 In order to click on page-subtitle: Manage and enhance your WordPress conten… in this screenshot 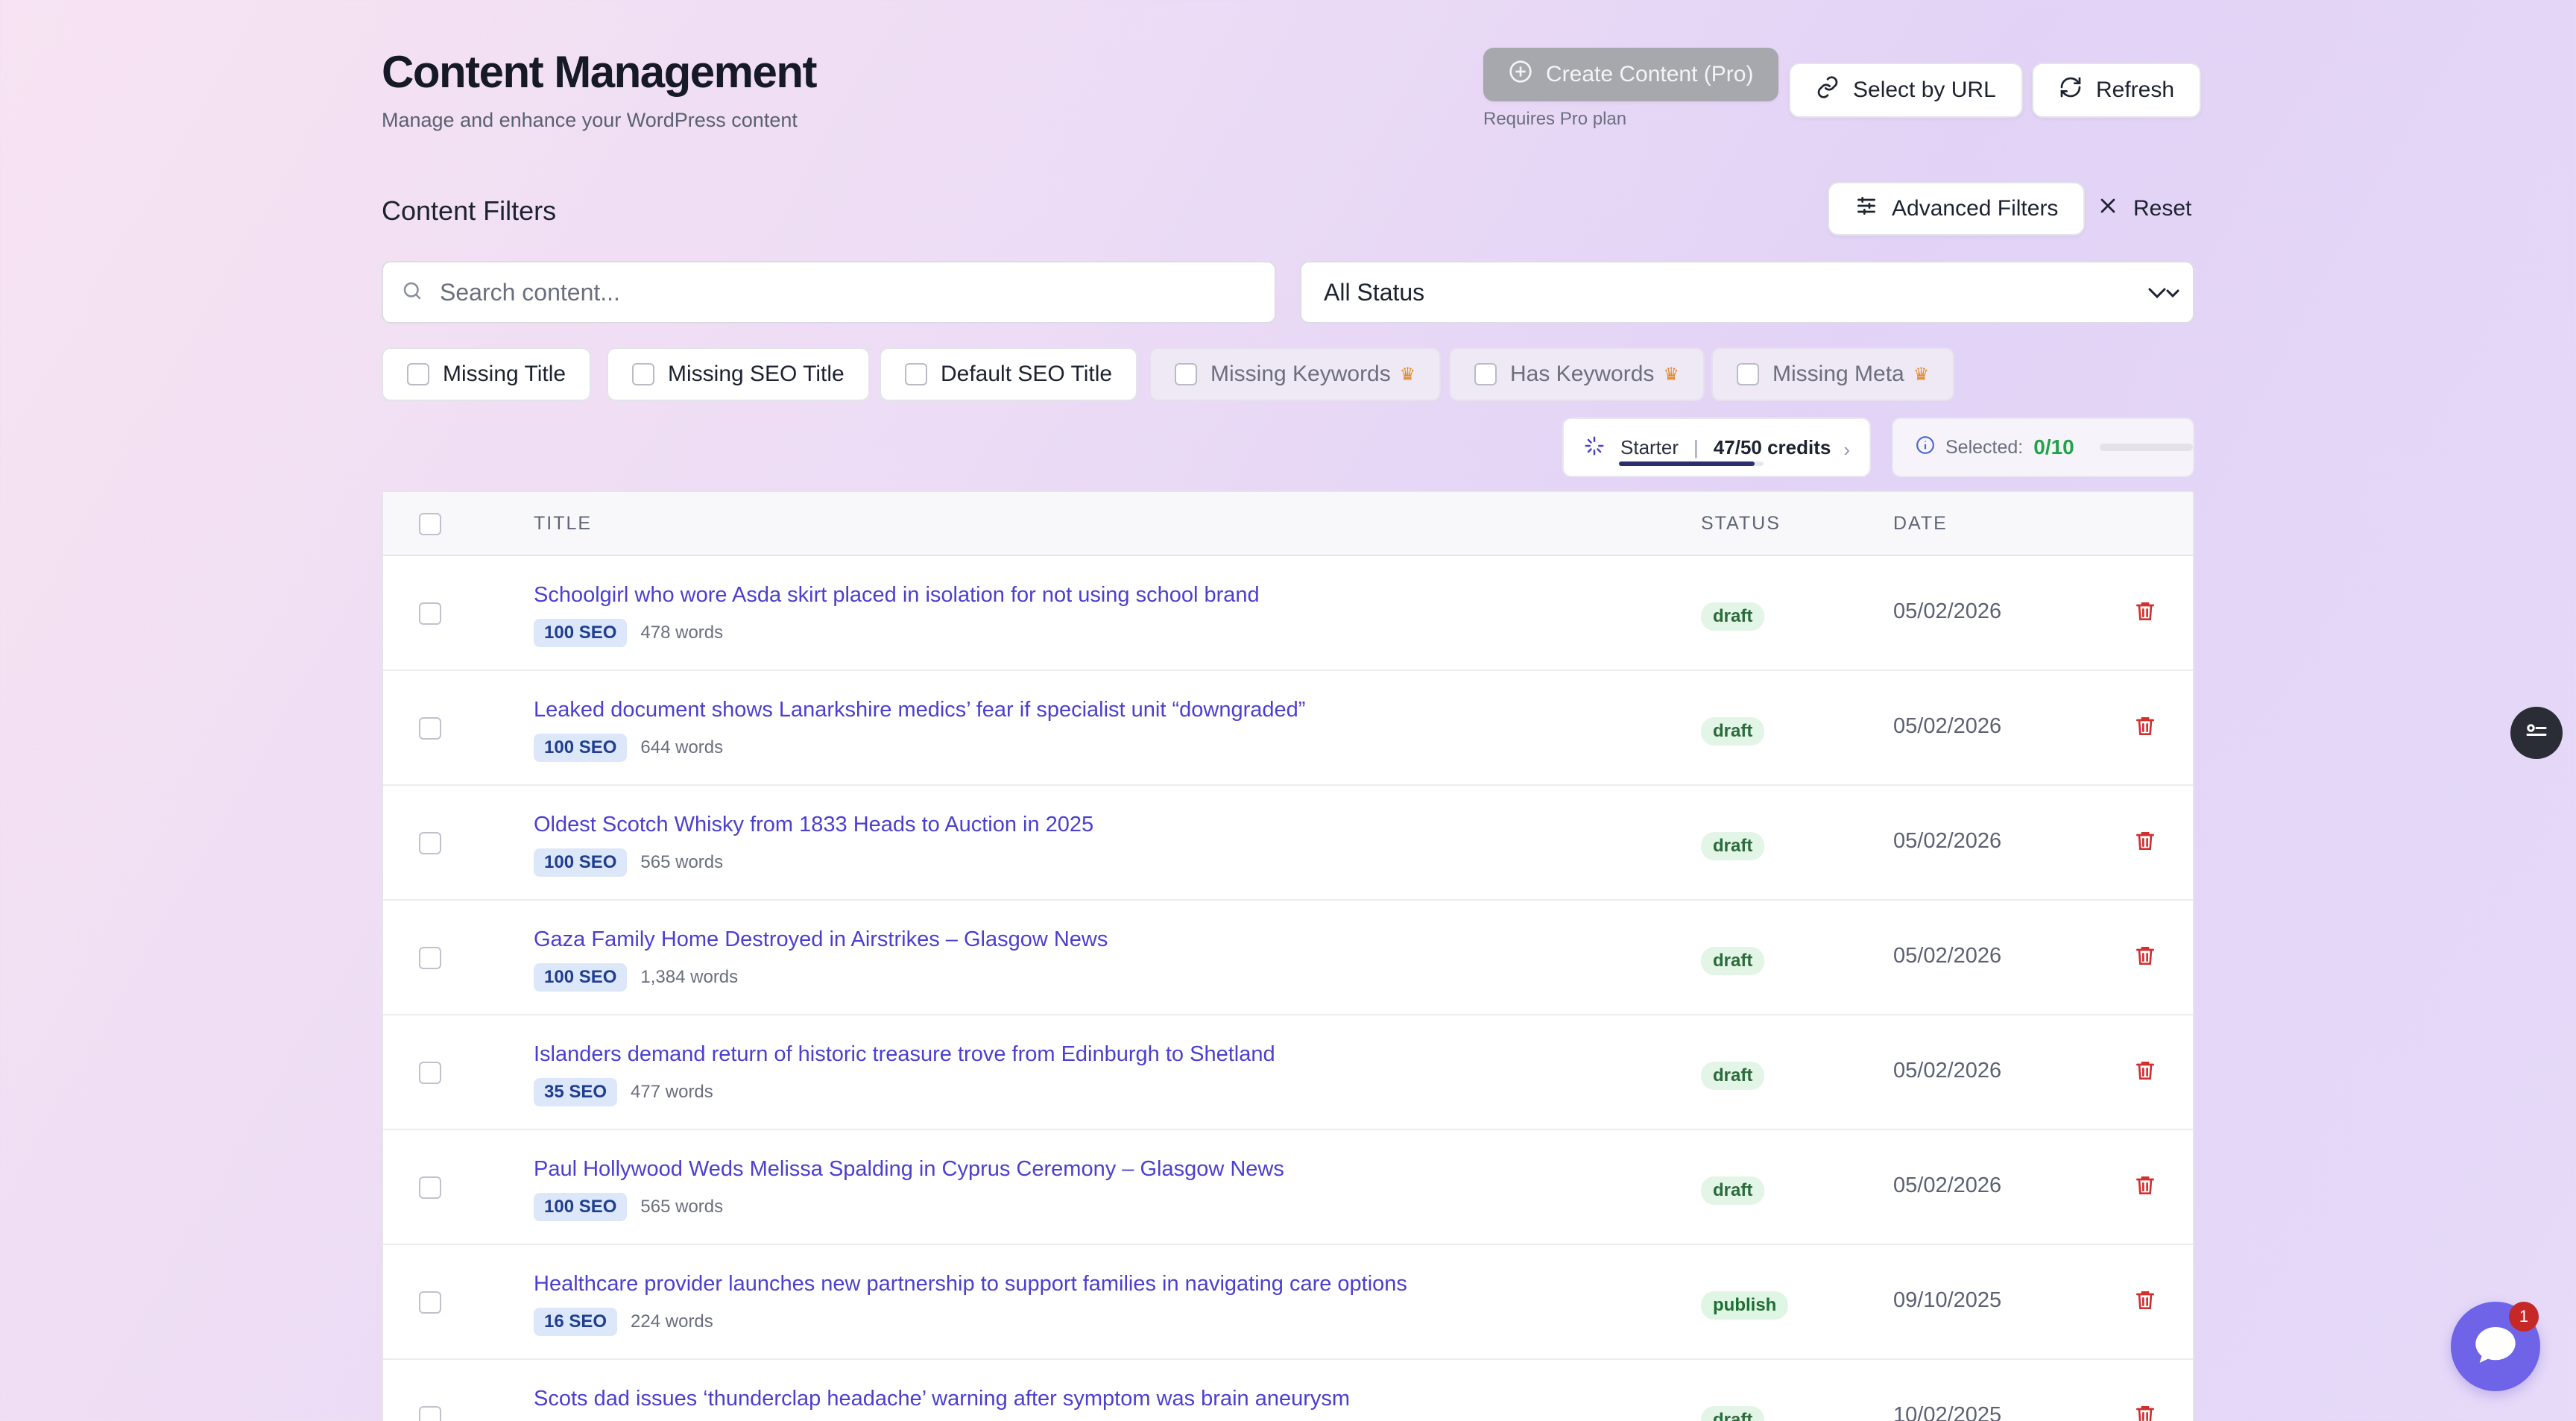, I will do `click(590, 120)`.